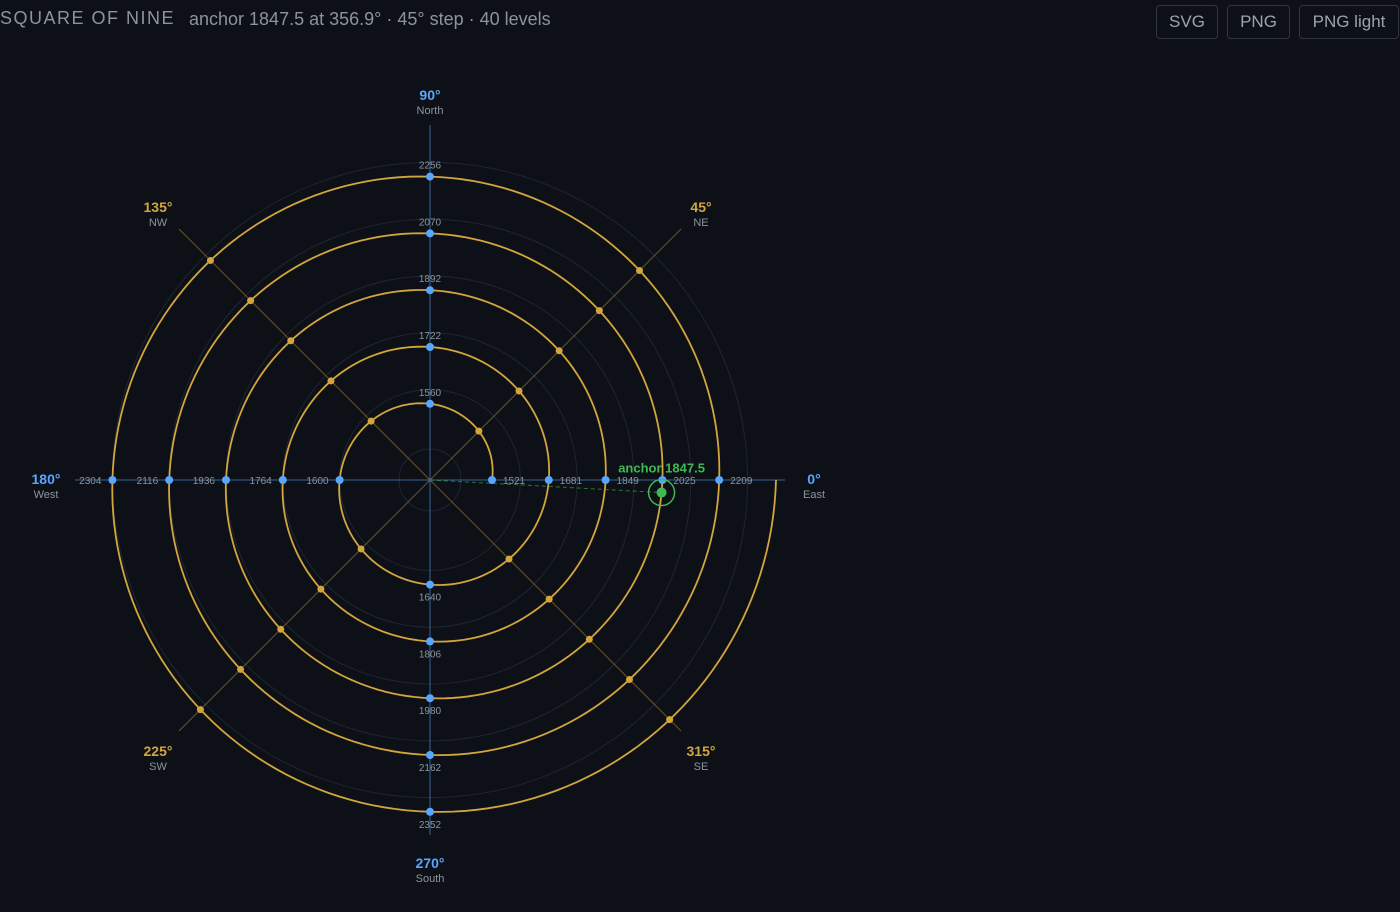 The image size is (1400, 912). What do you see at coordinates (430, 393) in the screenshot?
I see `value-label: 1560` at bounding box center [430, 393].